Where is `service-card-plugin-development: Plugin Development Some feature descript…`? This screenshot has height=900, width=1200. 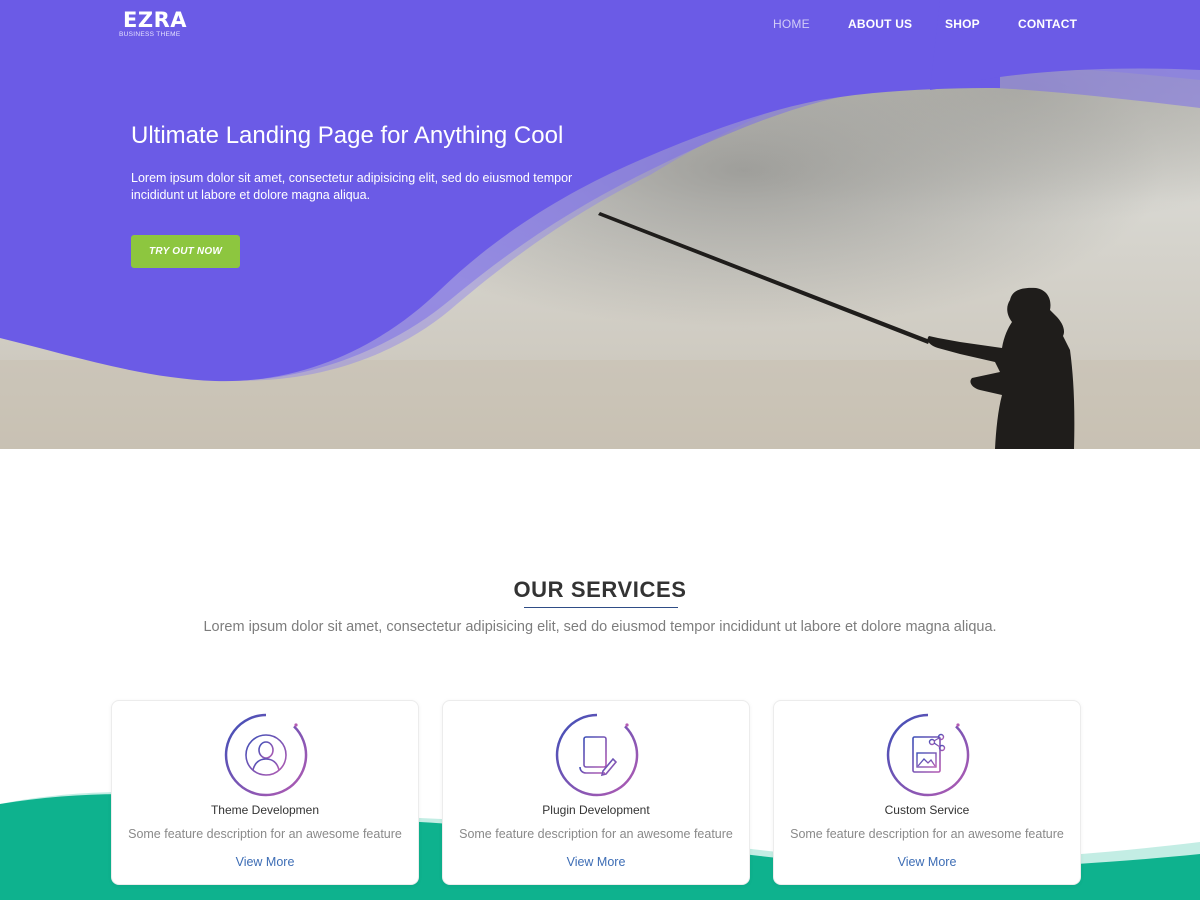
service-card-plugin-development: Plugin Development Some feature descript… is located at coordinates (596, 792).